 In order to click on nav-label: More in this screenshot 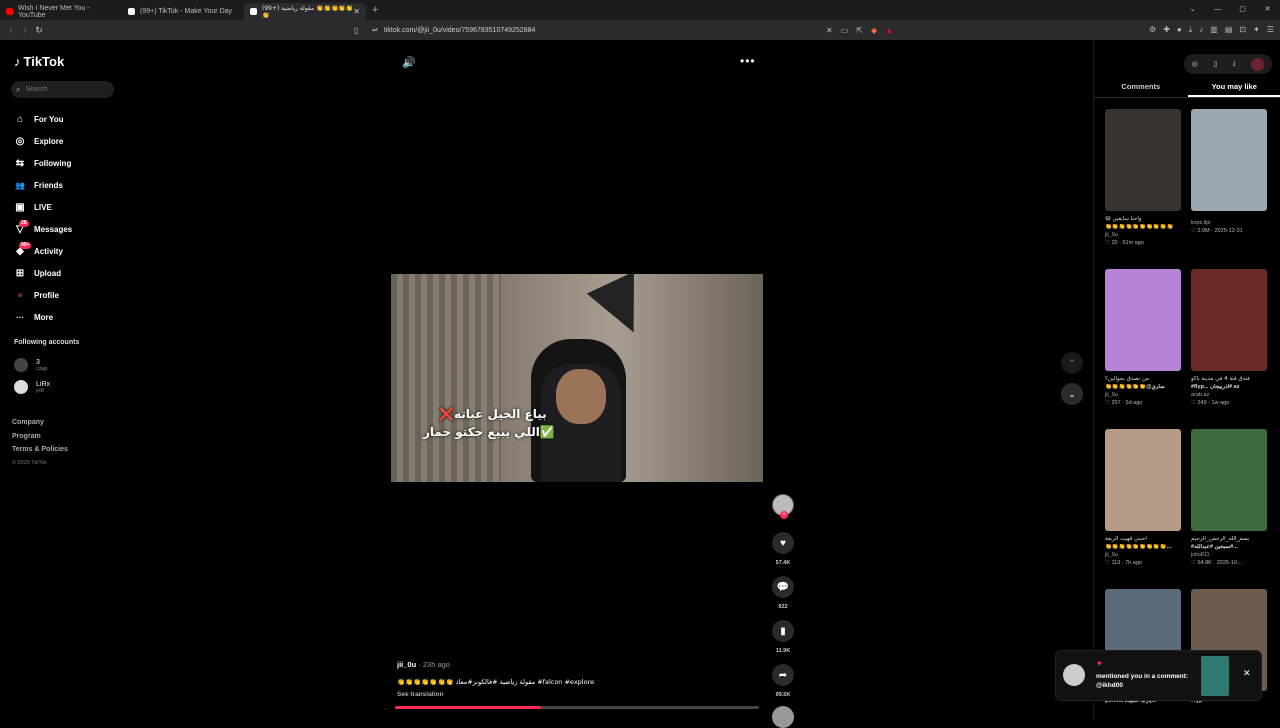, I will do `click(43, 317)`.